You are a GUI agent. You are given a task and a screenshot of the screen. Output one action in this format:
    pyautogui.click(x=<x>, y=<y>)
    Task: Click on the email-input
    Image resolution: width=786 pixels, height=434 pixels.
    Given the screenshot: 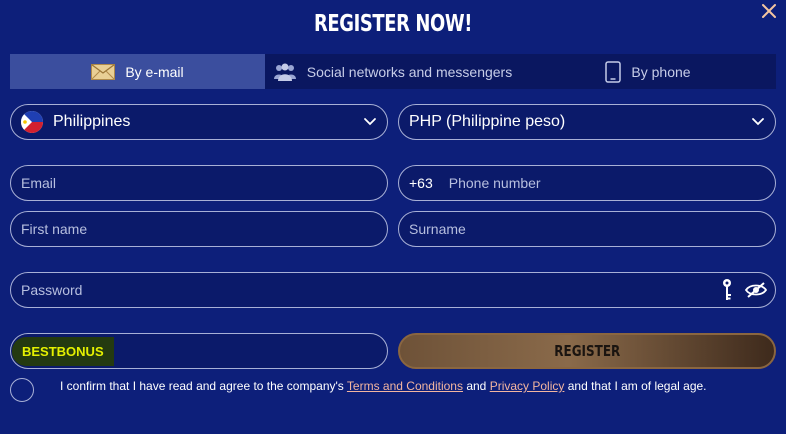 What is the action you would take?
    pyautogui.click(x=199, y=183)
    